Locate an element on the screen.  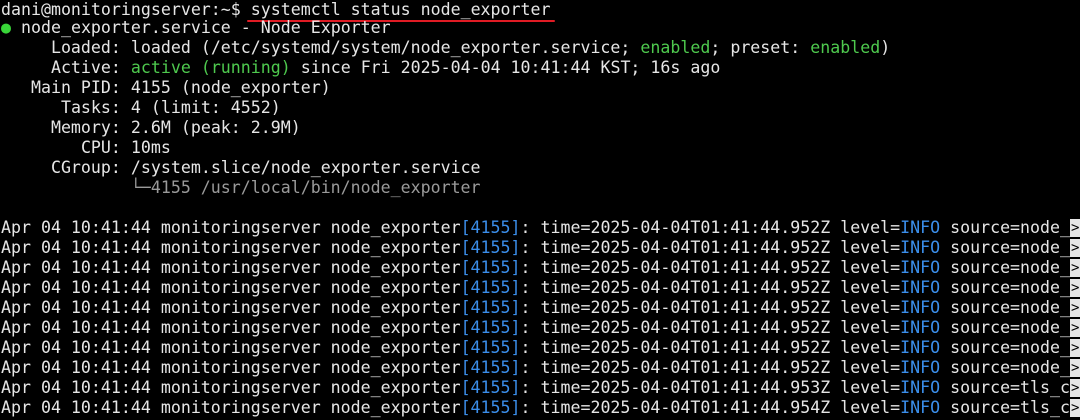
loaded-label: Loaded: is located at coordinates (85, 47).